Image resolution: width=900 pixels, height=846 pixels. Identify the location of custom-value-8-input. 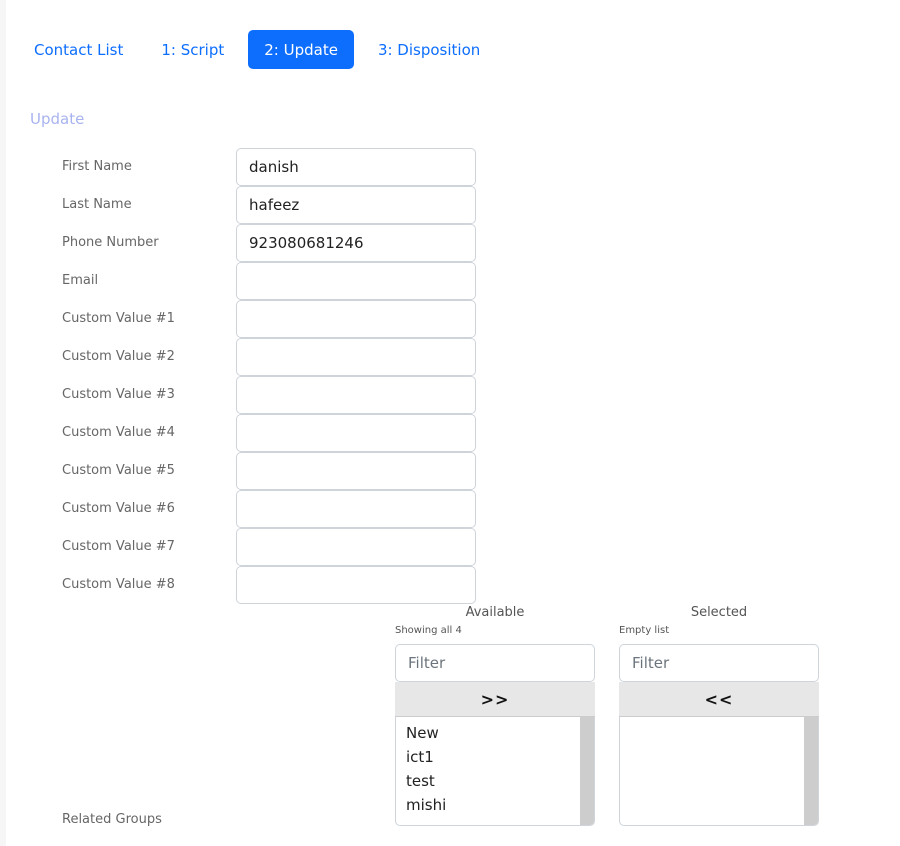
(356, 585).